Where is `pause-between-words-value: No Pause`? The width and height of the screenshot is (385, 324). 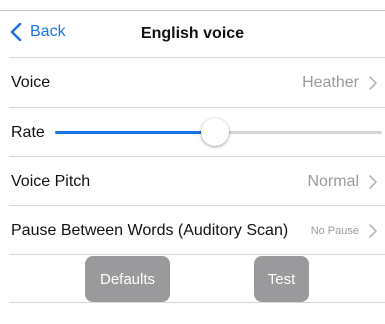
pause-between-words-value: No Pause is located at coordinates (334, 230).